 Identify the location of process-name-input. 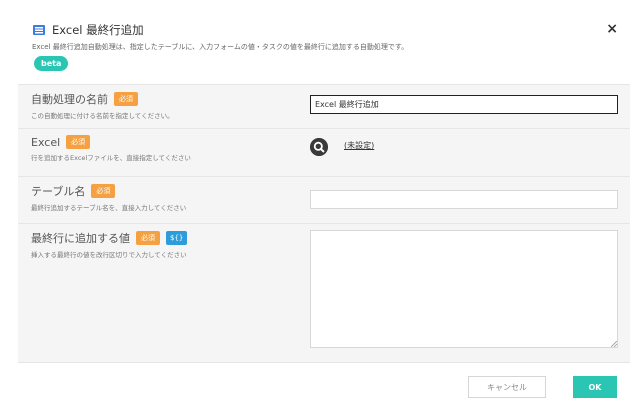
(464, 104).